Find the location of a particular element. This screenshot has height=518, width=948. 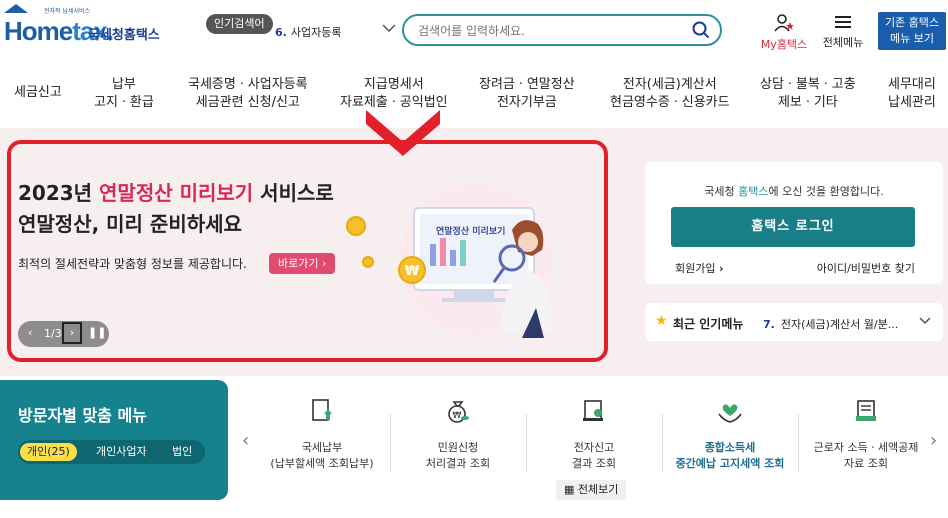

nav-label: 고지ㆍ환급 is located at coordinates (124, 102).